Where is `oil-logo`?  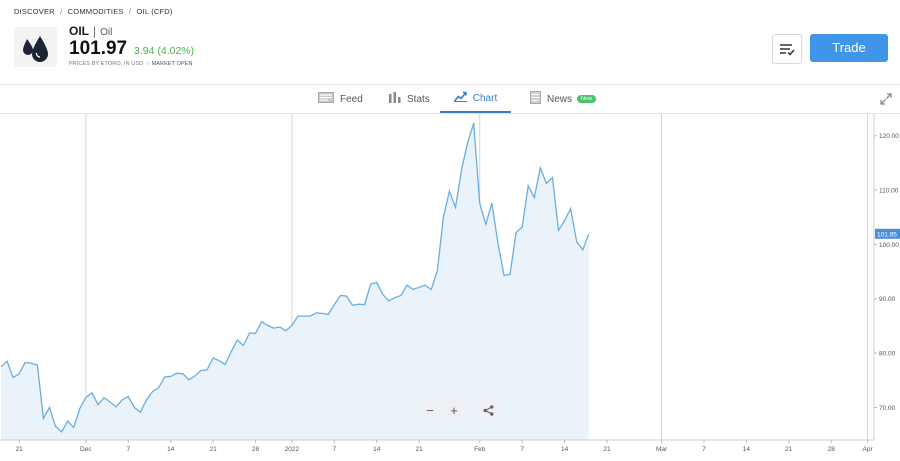 oil-logo is located at coordinates (35, 47).